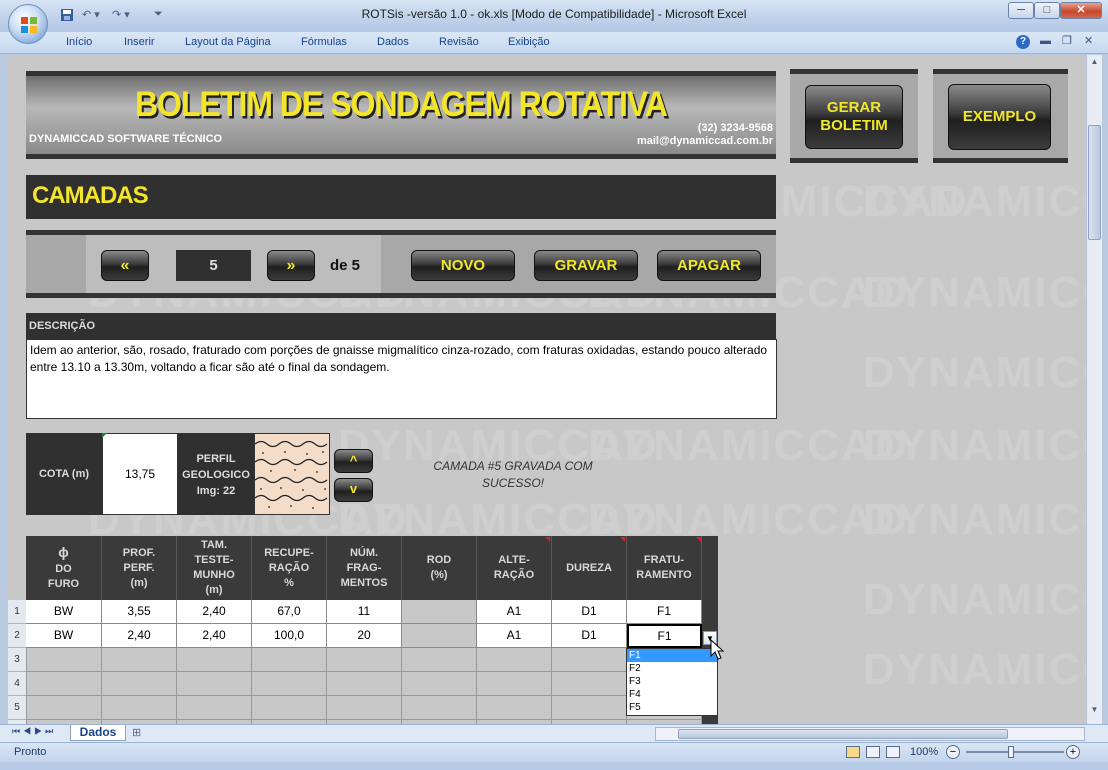  What do you see at coordinates (125, 265) in the screenshot?
I see `prev-button: «` at bounding box center [125, 265].